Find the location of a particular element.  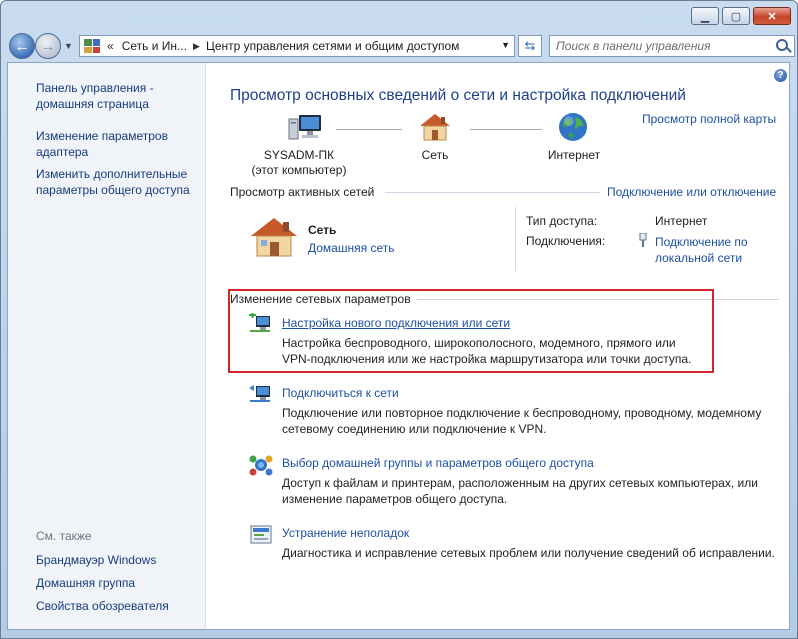

troubleshoot-icon is located at coordinates (261, 535).